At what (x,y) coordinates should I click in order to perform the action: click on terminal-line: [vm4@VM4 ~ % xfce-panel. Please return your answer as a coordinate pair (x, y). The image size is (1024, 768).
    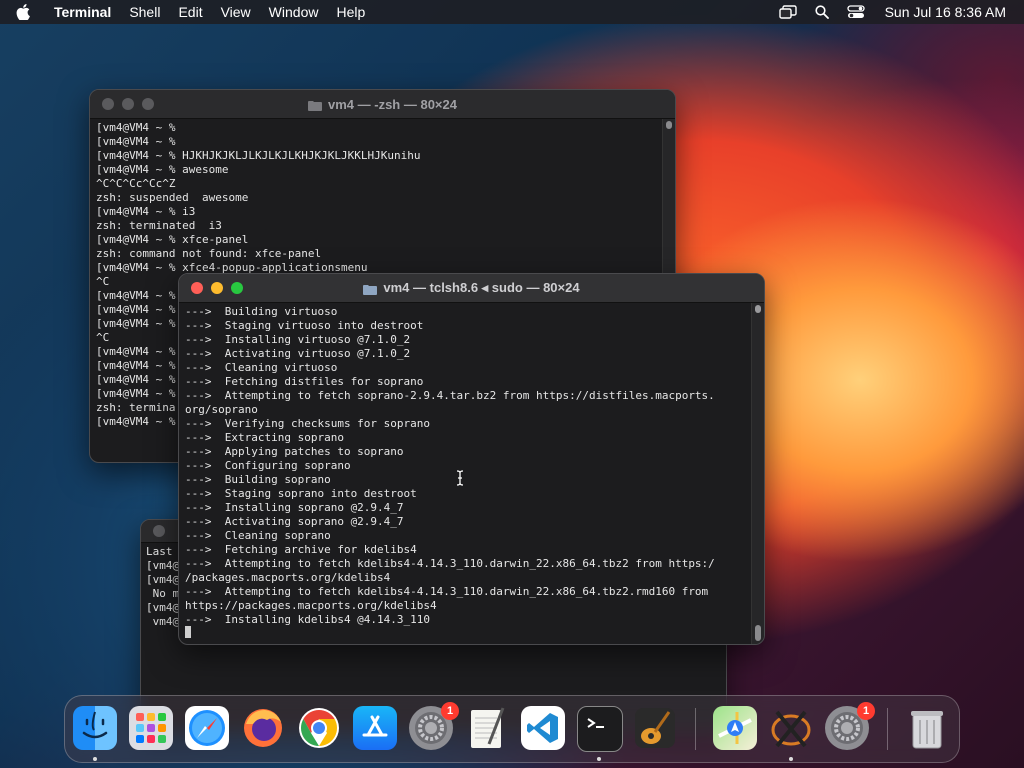
    Looking at the image, I should click on (172, 239).